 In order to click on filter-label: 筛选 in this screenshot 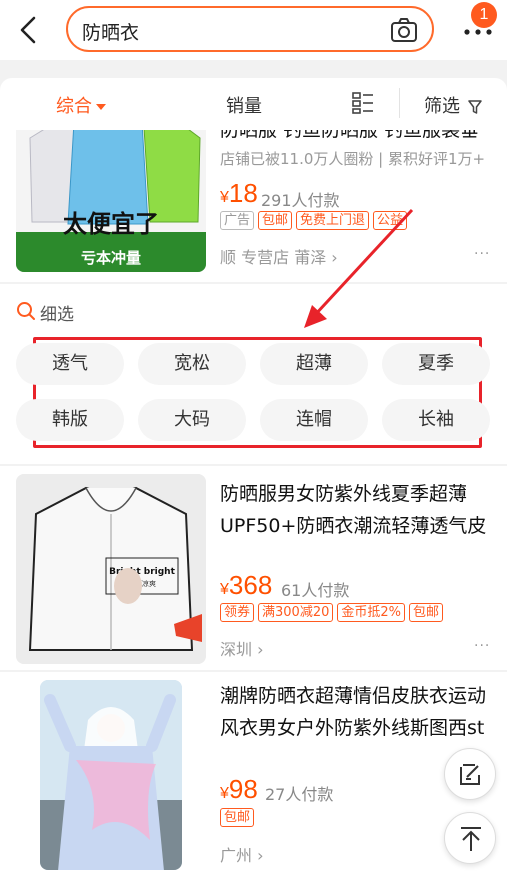, I will do `click(442, 106)`.